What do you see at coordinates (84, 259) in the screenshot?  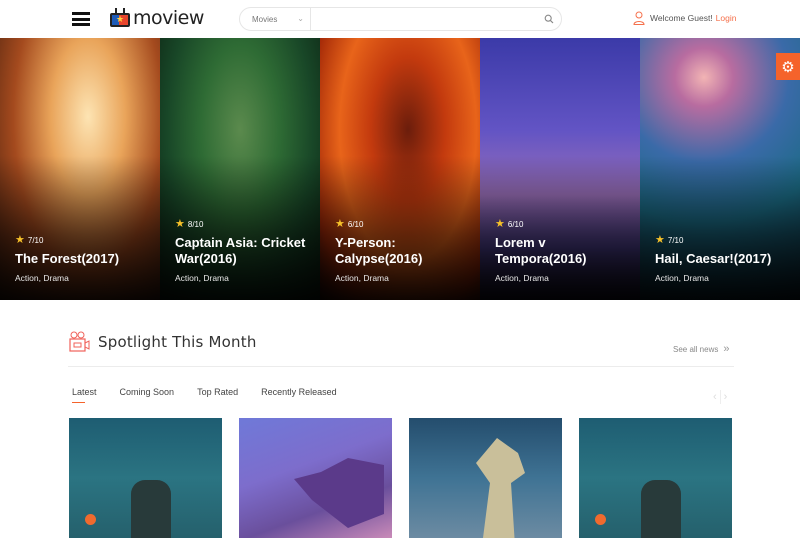 I see `slide-title: The Forest(2017)` at bounding box center [84, 259].